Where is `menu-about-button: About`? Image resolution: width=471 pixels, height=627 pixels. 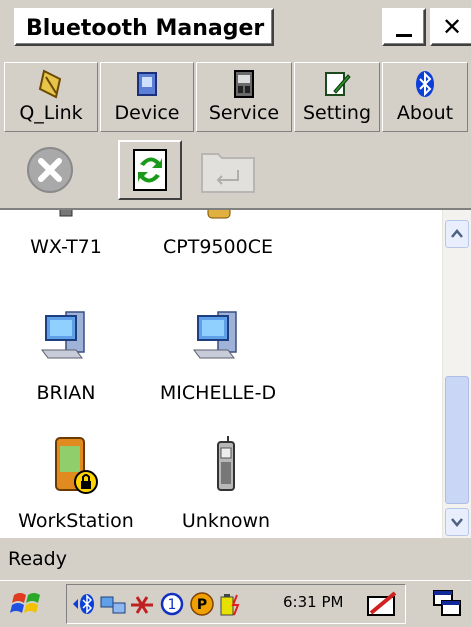
menu-about-button: About is located at coordinates (425, 97).